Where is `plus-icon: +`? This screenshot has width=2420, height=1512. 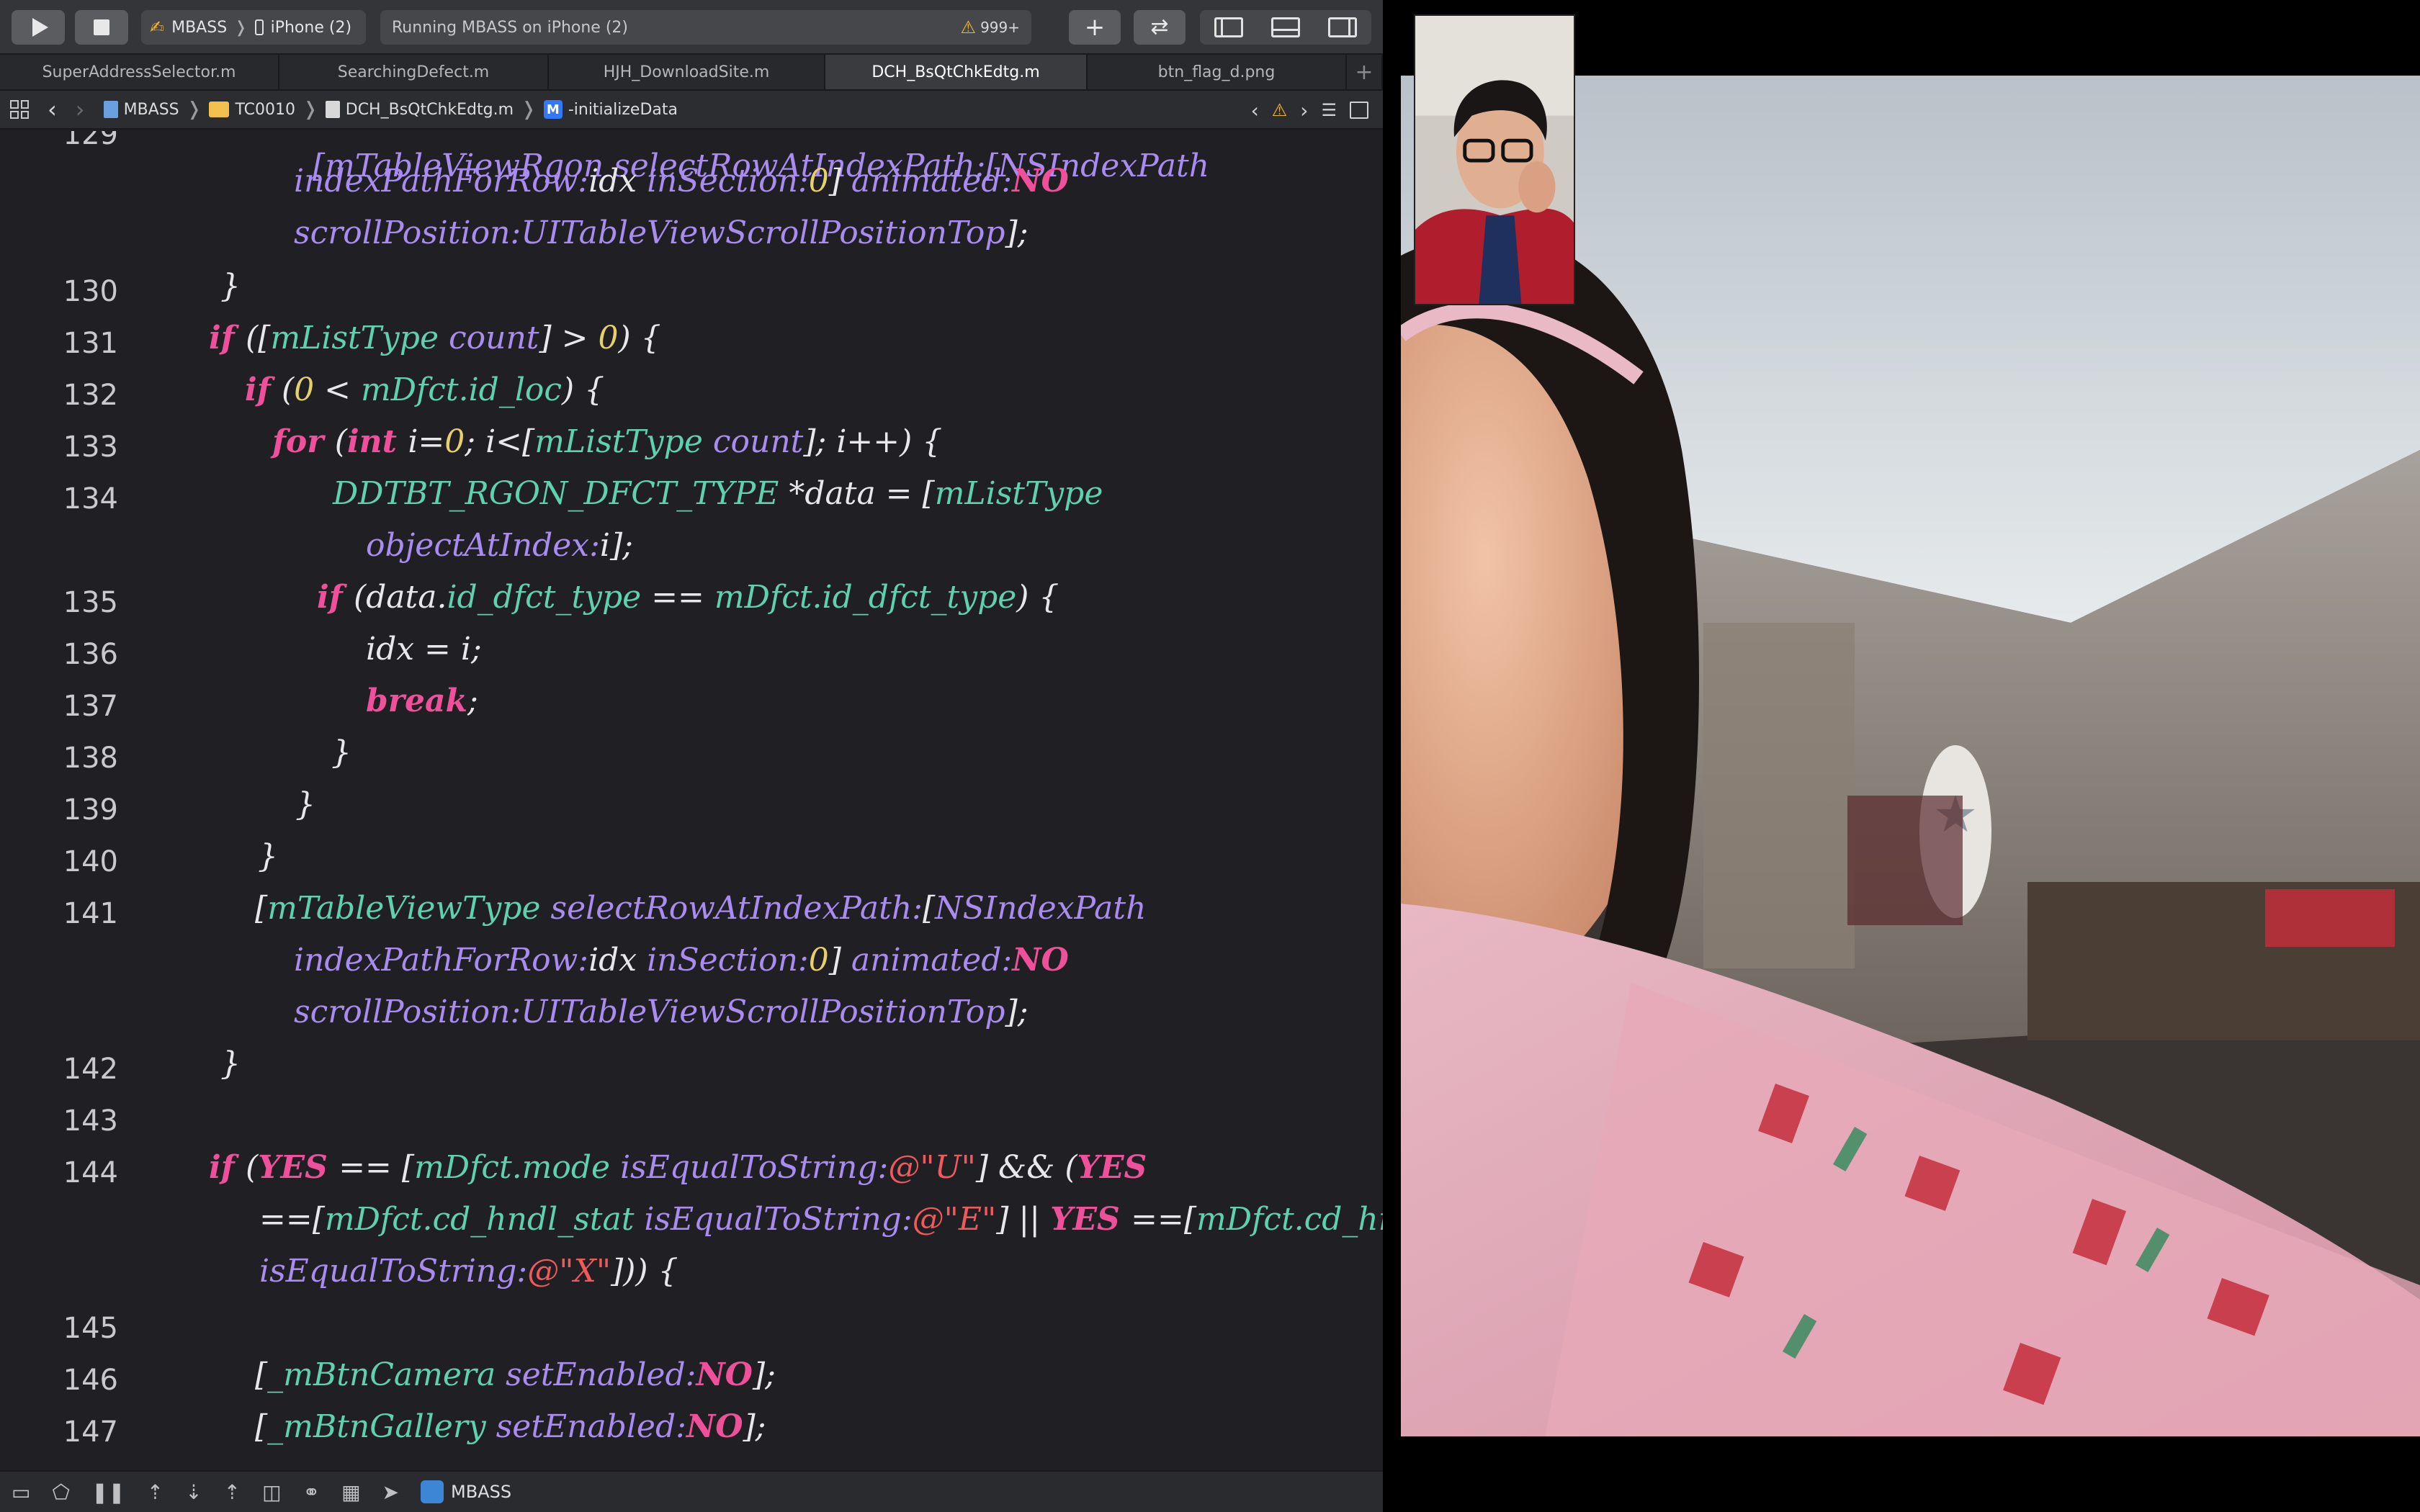 plus-icon: + is located at coordinates (1364, 72).